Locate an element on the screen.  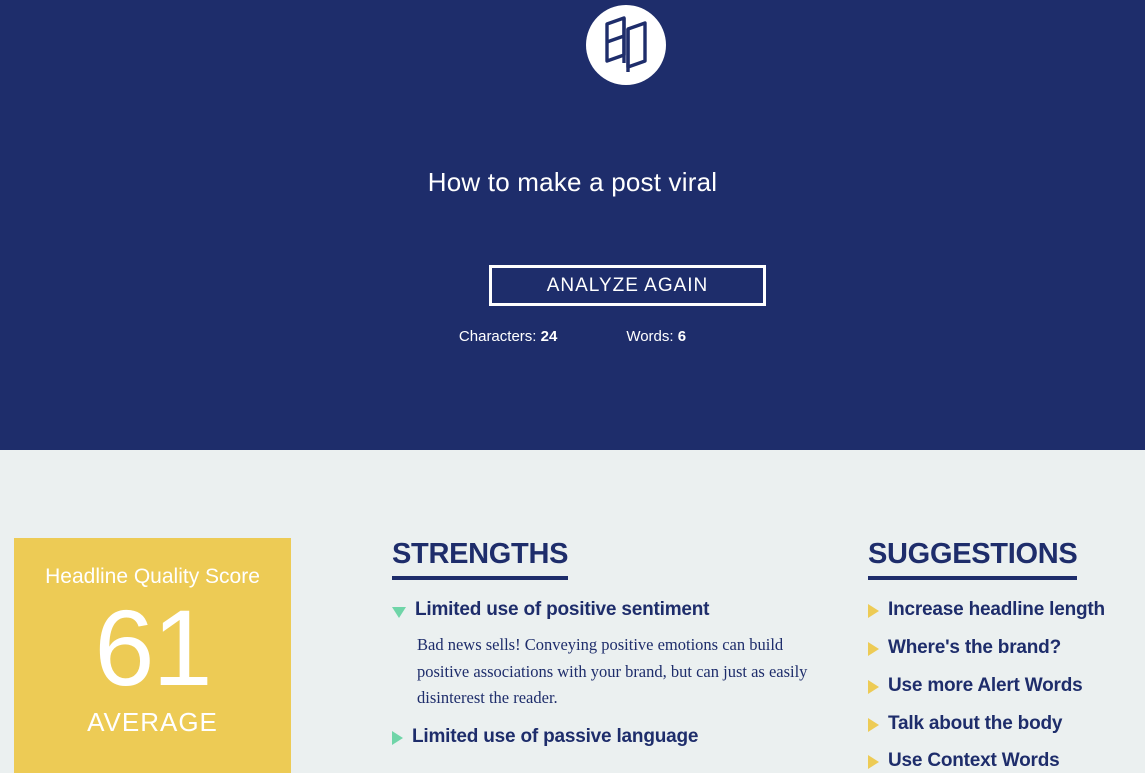
suggestion-item-title: Use more Alert Words is located at coordinates (985, 685).